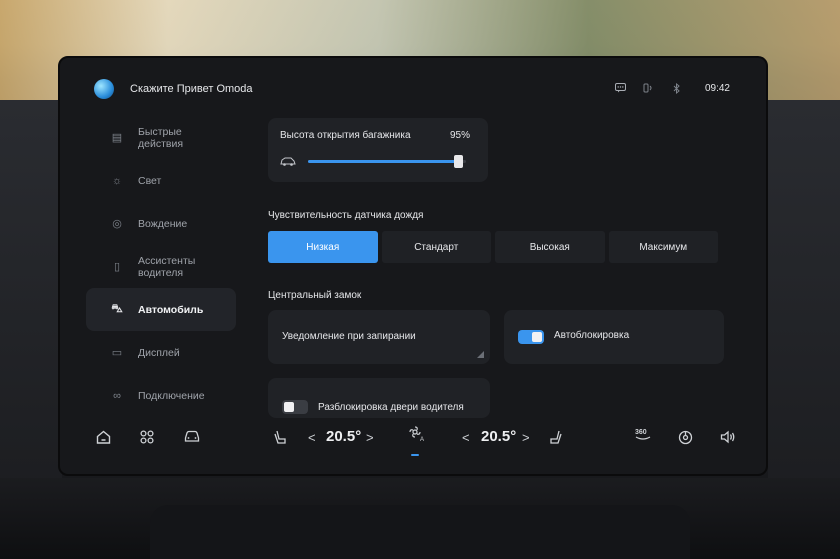 This screenshot has width=840, height=559. What do you see at coordinates (556, 439) in the screenshot?
I see `seat-heat-right-icon` at bounding box center [556, 439].